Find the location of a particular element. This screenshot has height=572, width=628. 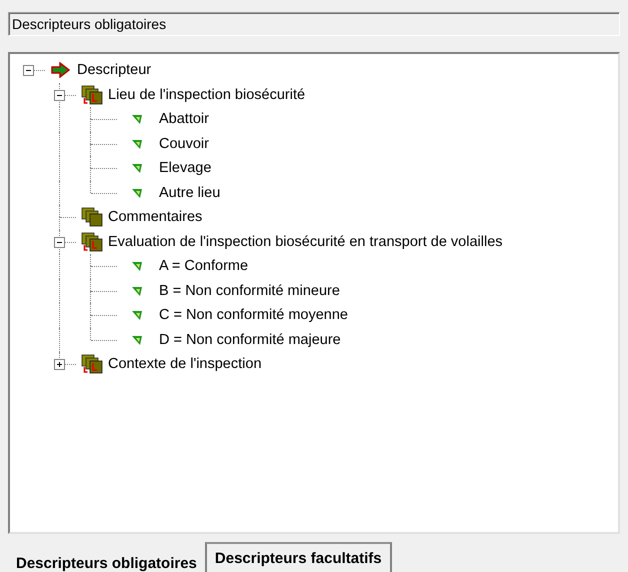

tree-item: Lieu de l'inspection biosécurité is located at coordinates (207, 94).